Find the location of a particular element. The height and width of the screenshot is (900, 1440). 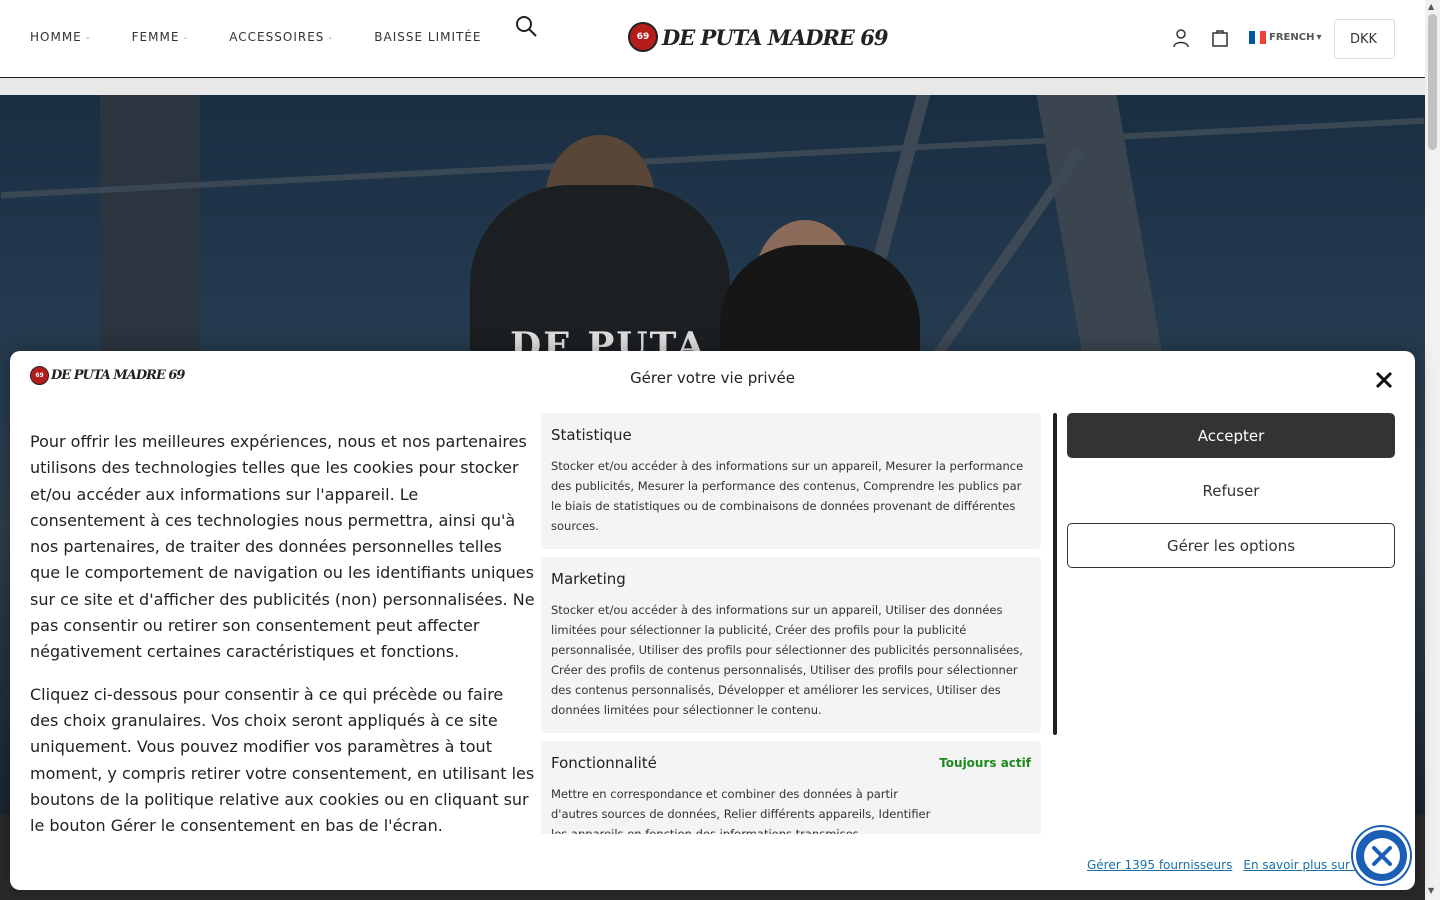

currency-label: DKK is located at coordinates (1364, 39).